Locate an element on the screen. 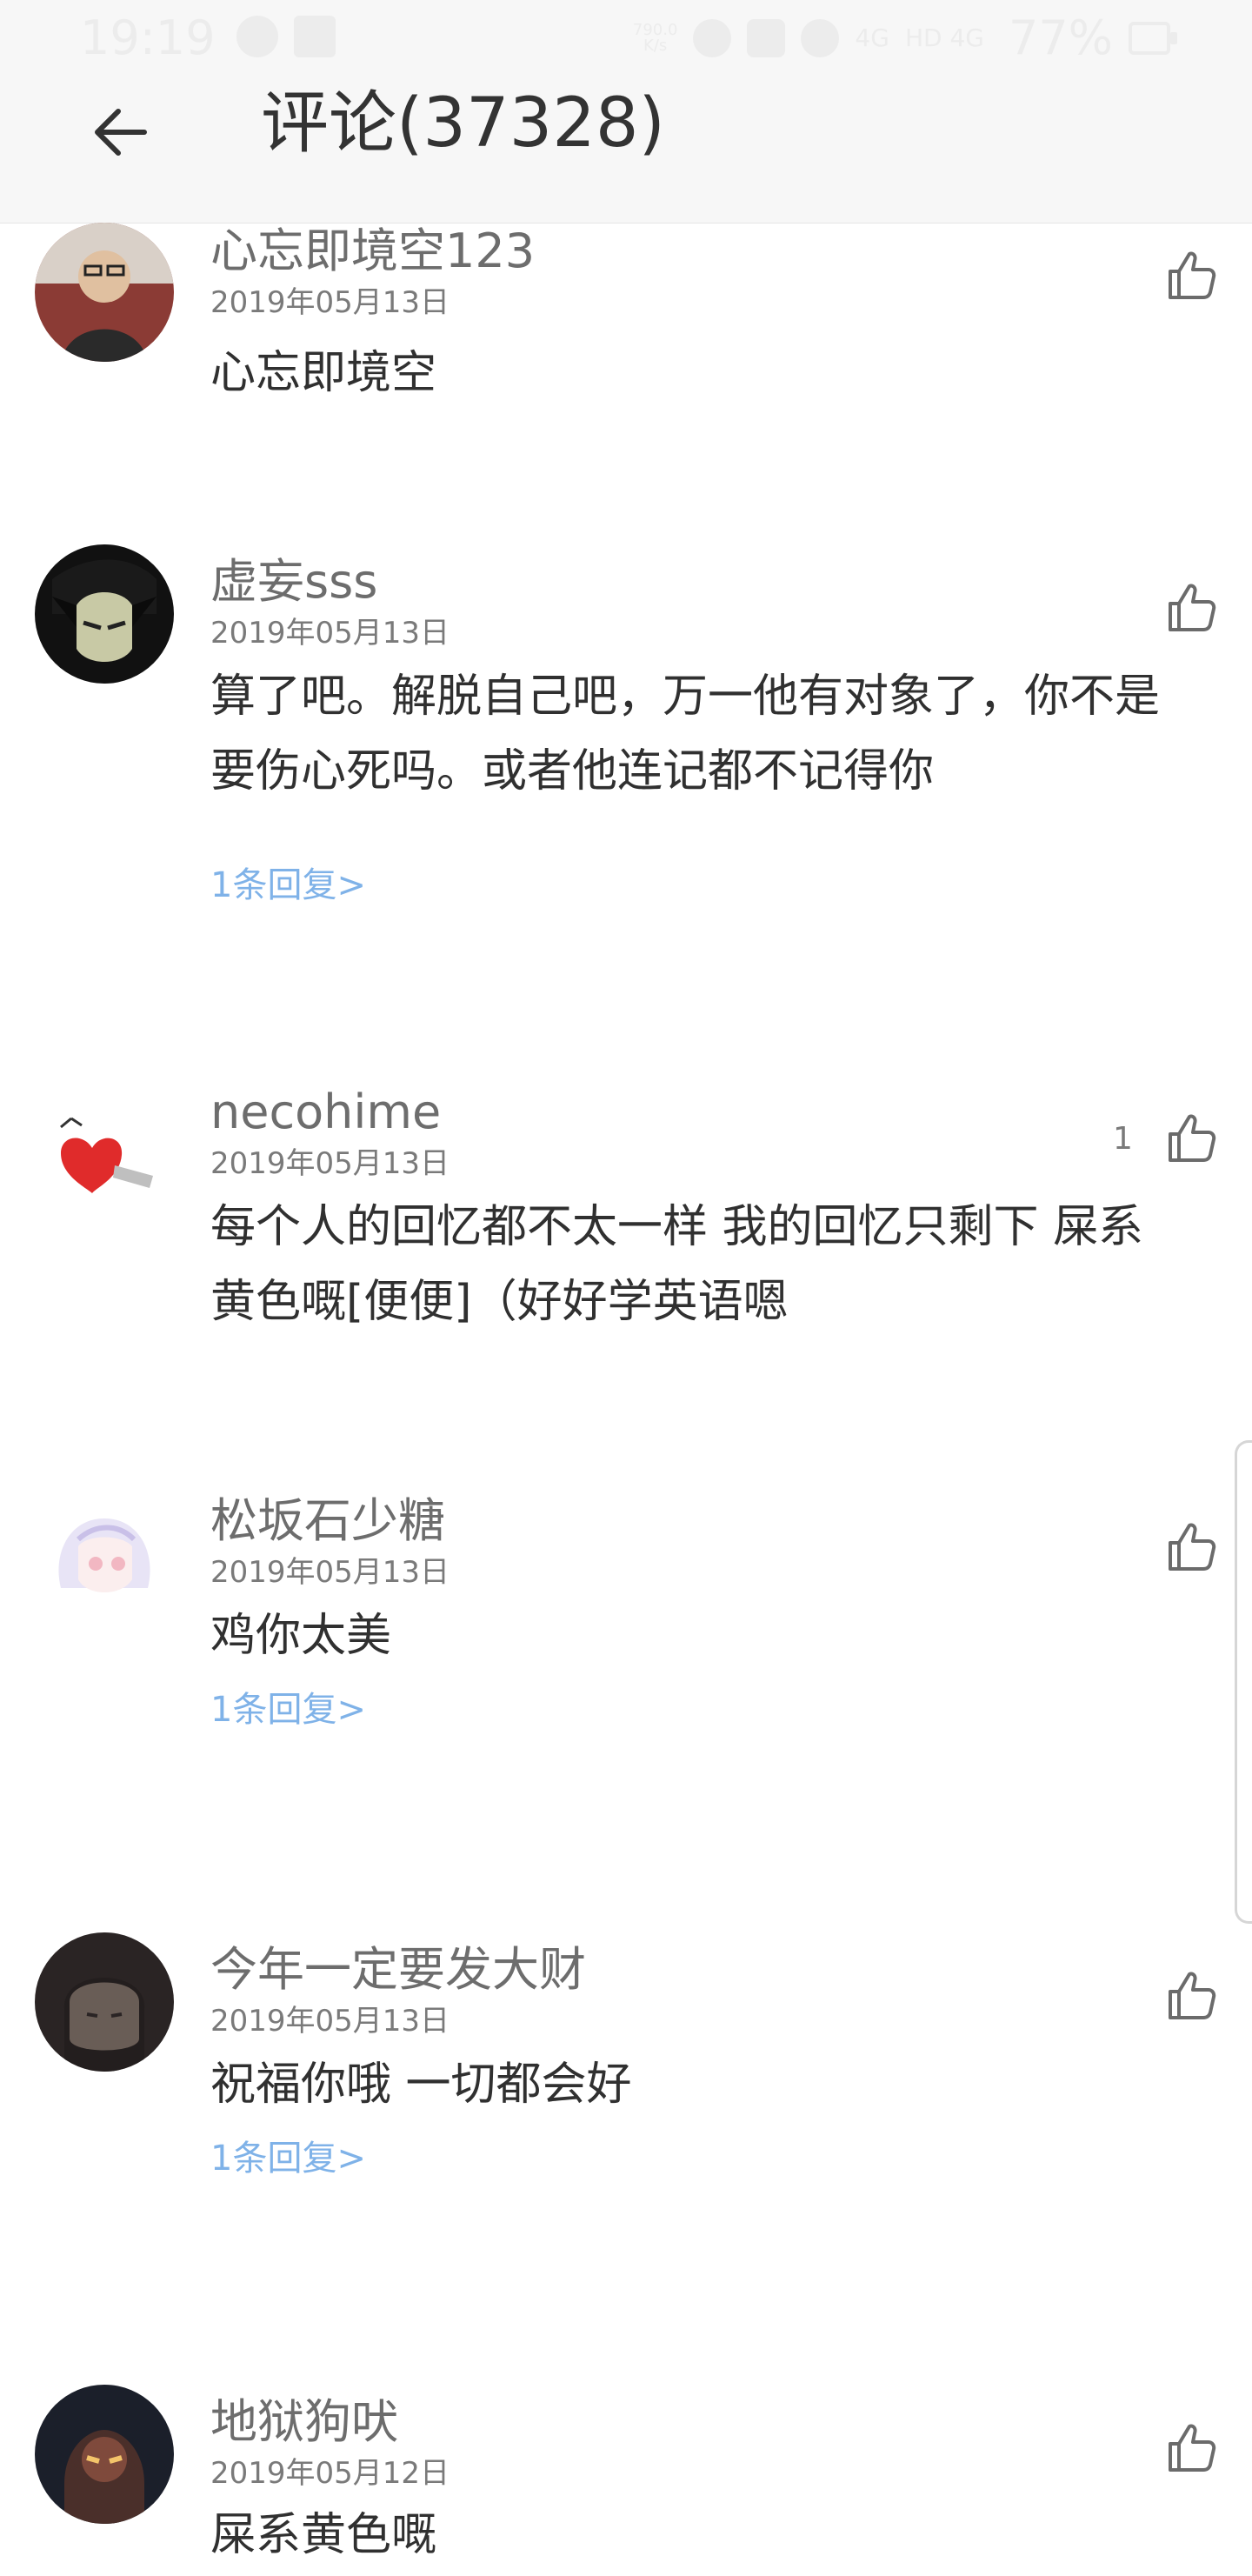 The image size is (1252, 2576). comment-username: 心忘即境空123 is located at coordinates (372, 251).